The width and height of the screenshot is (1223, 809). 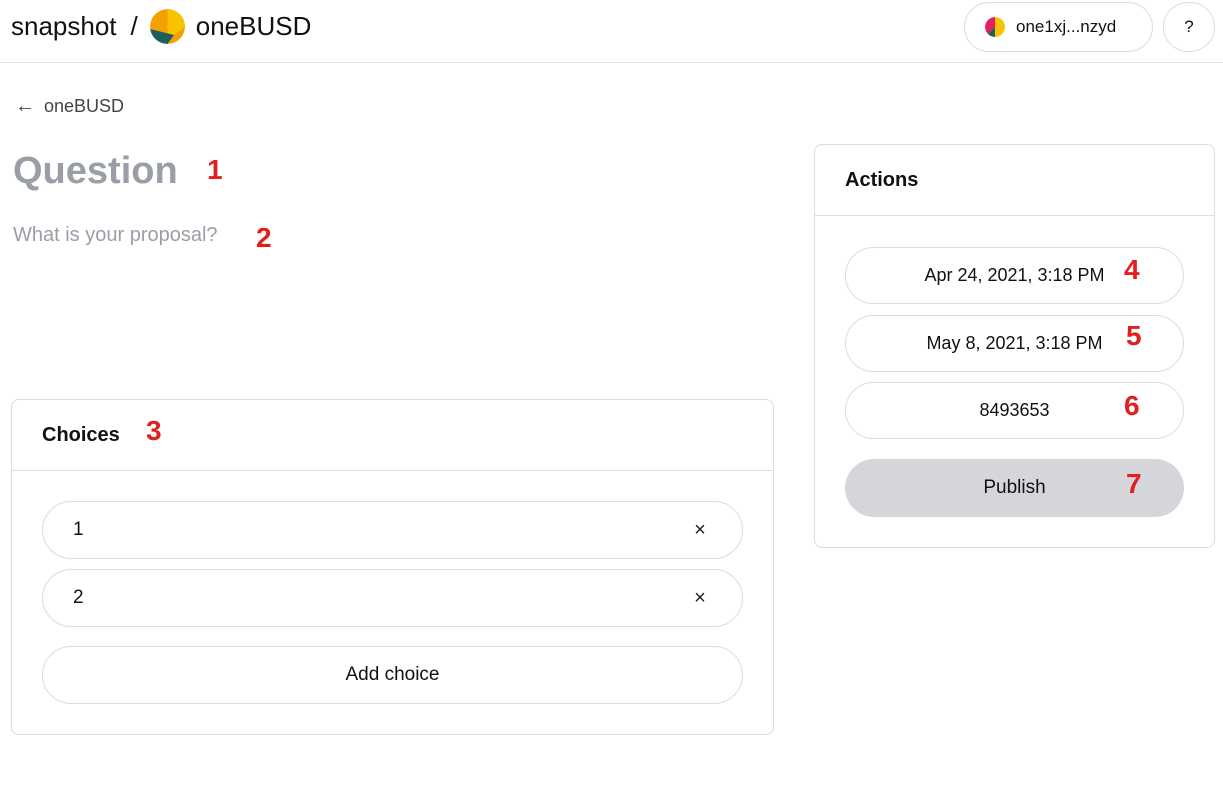 What do you see at coordinates (84, 105) in the screenshot?
I see `back-link-label: oneBUSD` at bounding box center [84, 105].